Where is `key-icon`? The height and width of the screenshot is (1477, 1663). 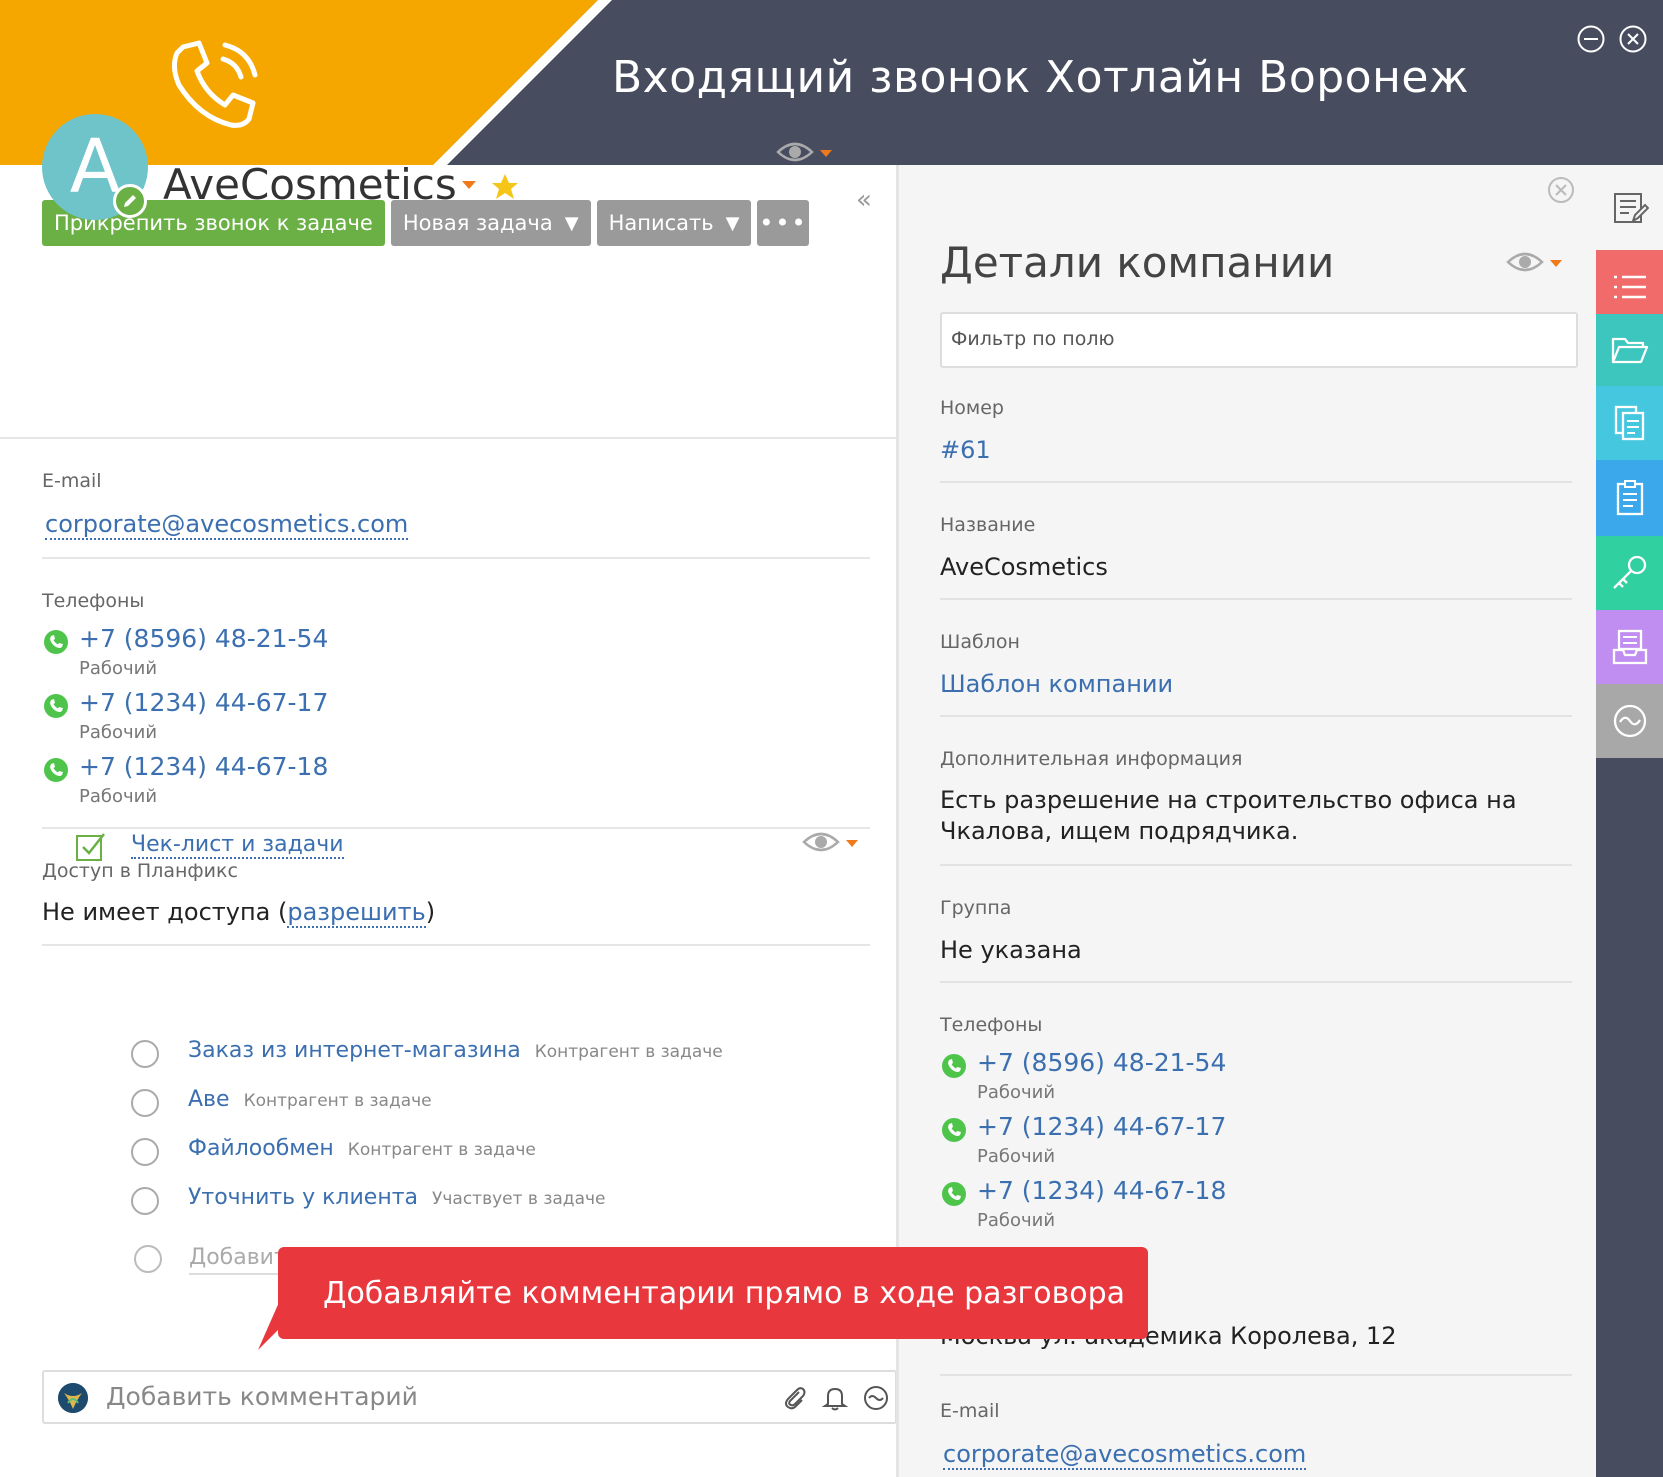 key-icon is located at coordinates (1629, 572).